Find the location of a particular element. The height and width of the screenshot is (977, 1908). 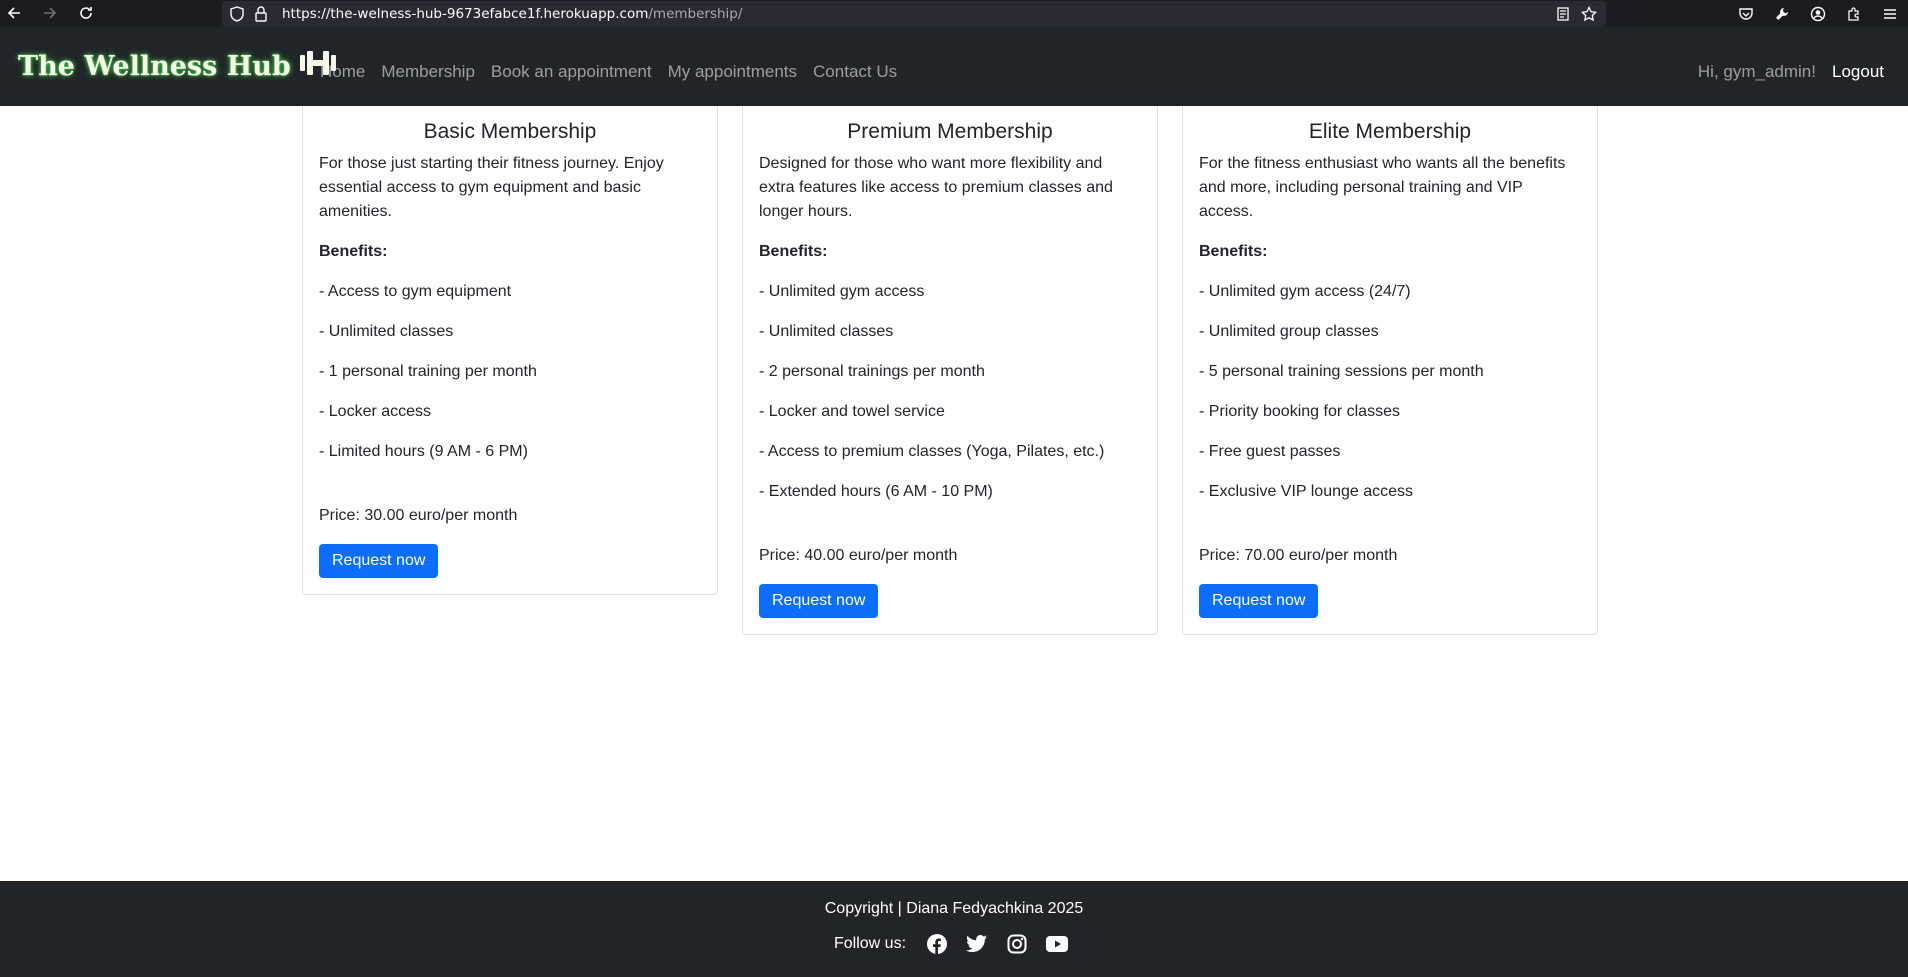

nav-book-appointment: Book an appointment is located at coordinates (571, 72).